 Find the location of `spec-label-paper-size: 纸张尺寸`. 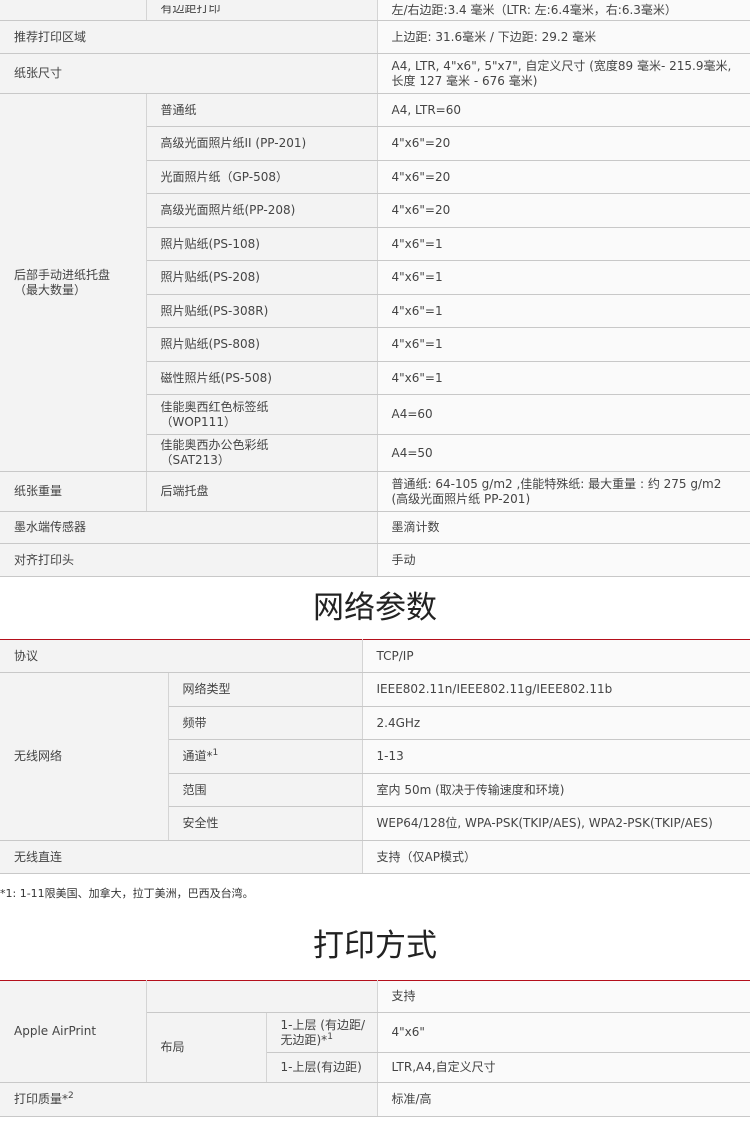

spec-label-paper-size: 纸张尺寸 is located at coordinates (189, 73).